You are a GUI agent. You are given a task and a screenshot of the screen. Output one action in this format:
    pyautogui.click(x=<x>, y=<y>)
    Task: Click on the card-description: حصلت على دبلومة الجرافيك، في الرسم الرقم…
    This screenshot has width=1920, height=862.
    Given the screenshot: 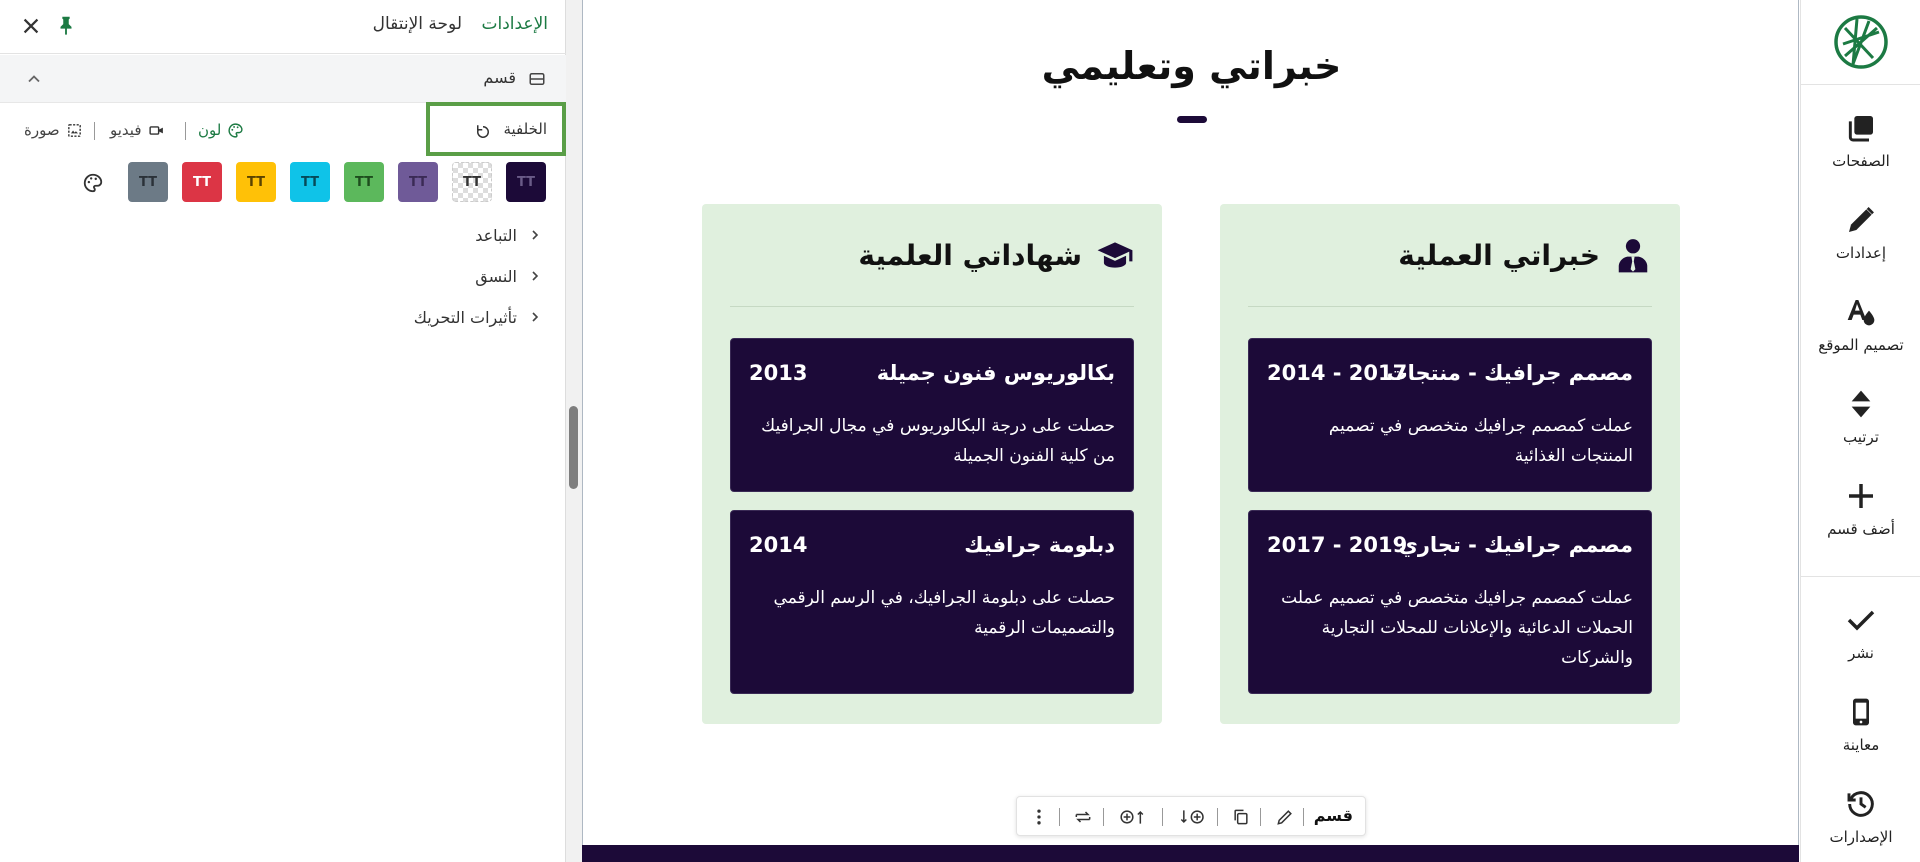 What is the action you would take?
    pyautogui.click(x=944, y=613)
    